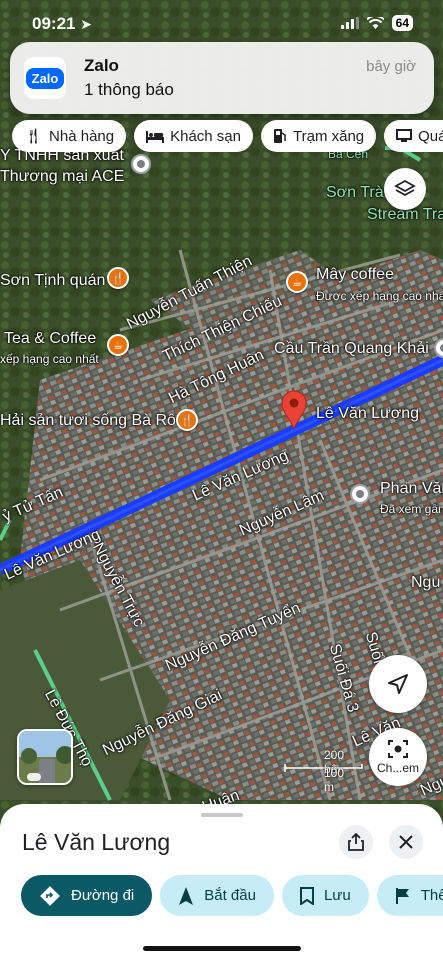 The image size is (443, 959). What do you see at coordinates (49, 359) in the screenshot?
I see `map-label-tea-coffee-rating: xếp hạng cao nhất` at bounding box center [49, 359].